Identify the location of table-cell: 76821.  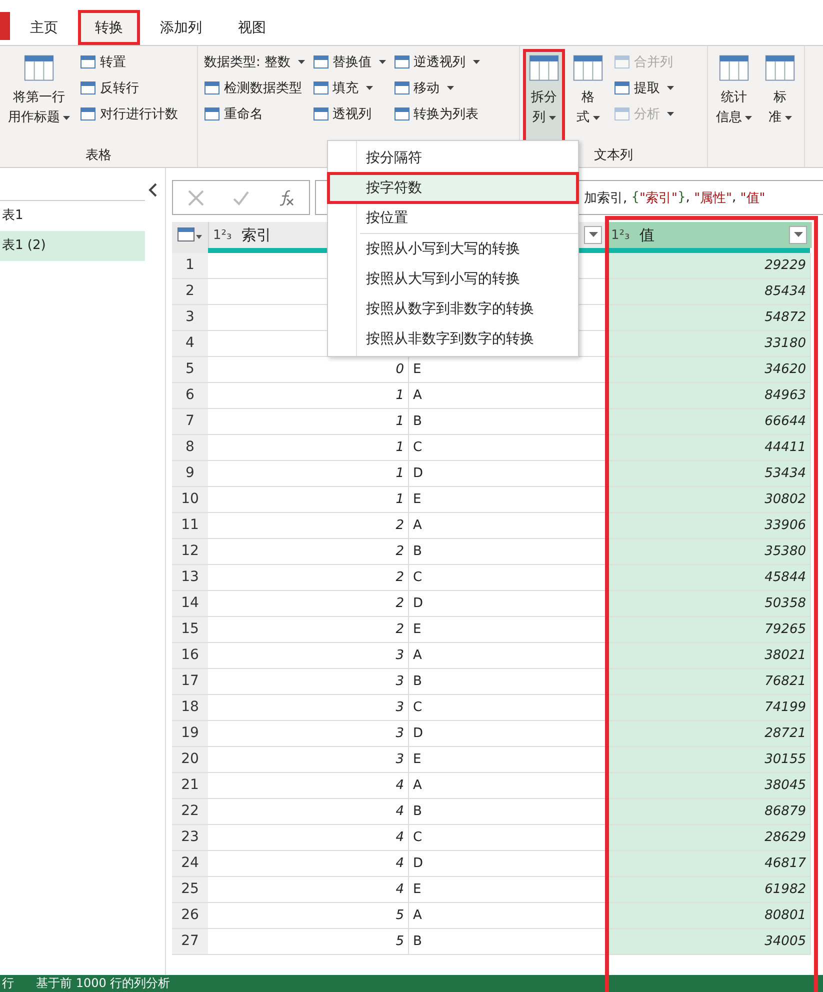
(785, 681).